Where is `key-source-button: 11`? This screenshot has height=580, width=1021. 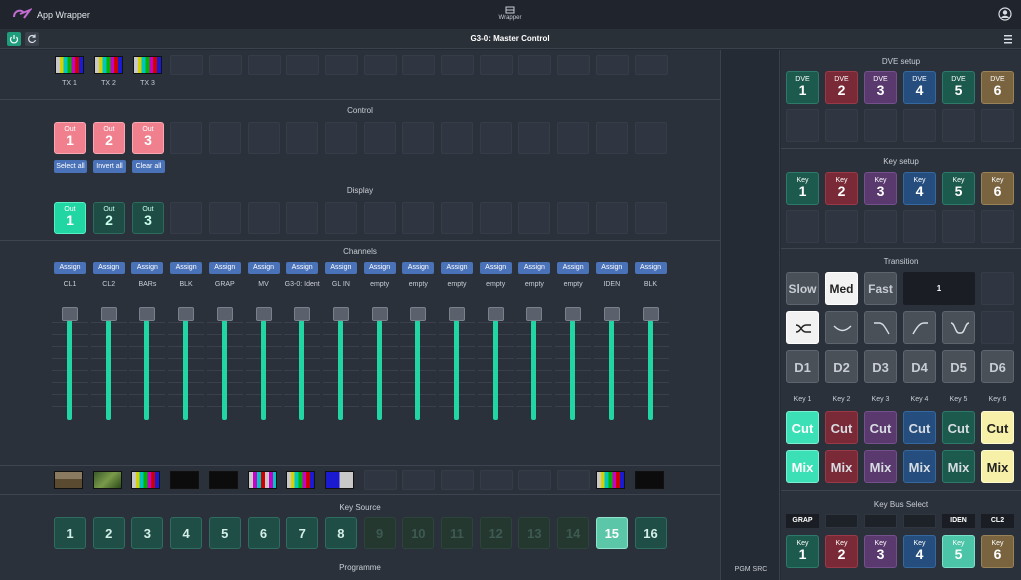 key-source-button: 11 is located at coordinates (457, 533).